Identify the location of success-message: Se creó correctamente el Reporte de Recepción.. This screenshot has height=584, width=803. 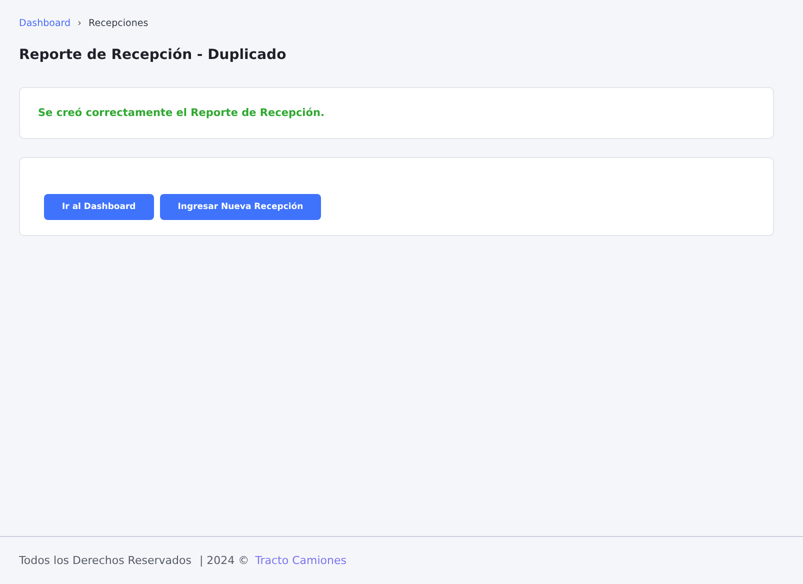
(181, 113).